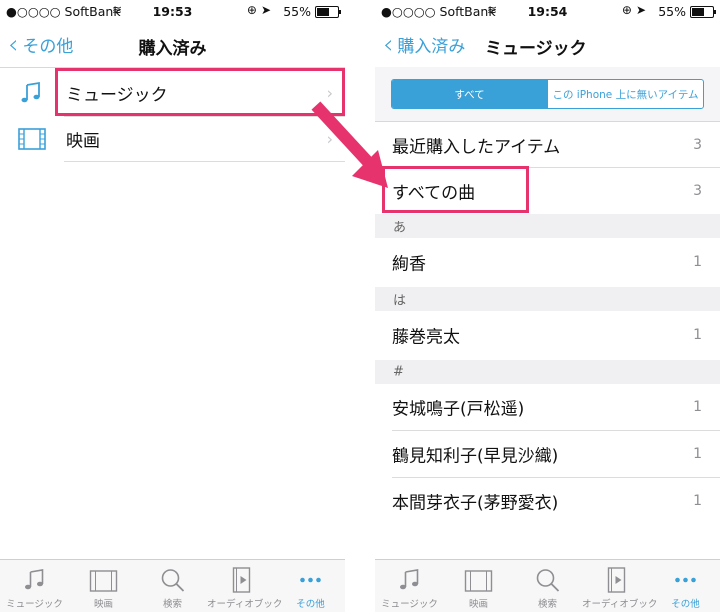 The image size is (720, 612). What do you see at coordinates (547, 407) in the screenshot?
I see `list-item-artist: 安城鳴子(戸松遥) 1` at bounding box center [547, 407].